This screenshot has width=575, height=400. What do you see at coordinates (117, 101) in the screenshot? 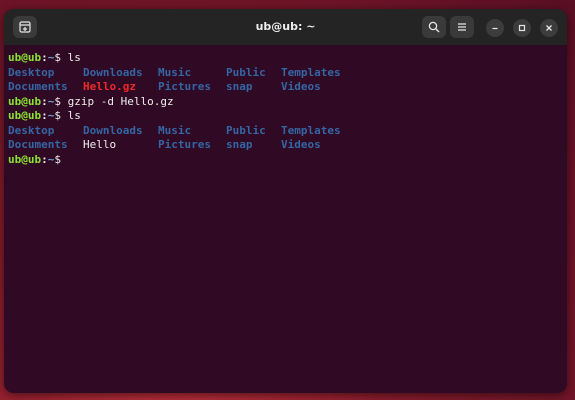
I see `command-text: gzip -d Hello.gz` at bounding box center [117, 101].